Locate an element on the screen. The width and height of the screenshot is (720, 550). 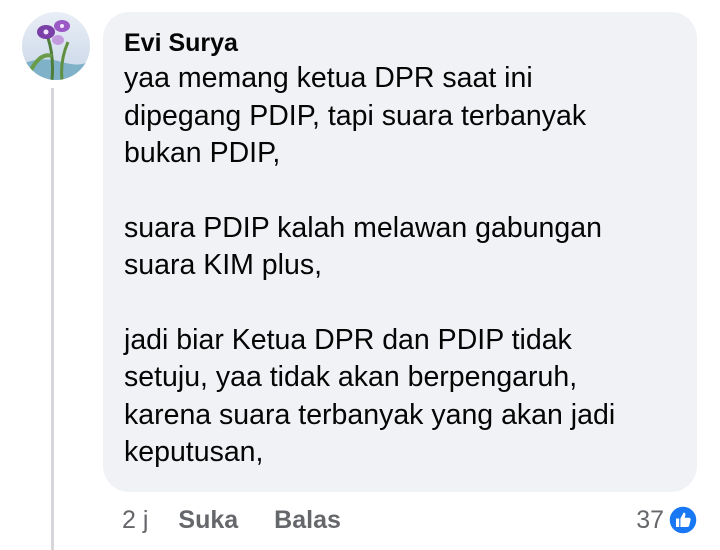
thread-connector-line is located at coordinates (52, 319).